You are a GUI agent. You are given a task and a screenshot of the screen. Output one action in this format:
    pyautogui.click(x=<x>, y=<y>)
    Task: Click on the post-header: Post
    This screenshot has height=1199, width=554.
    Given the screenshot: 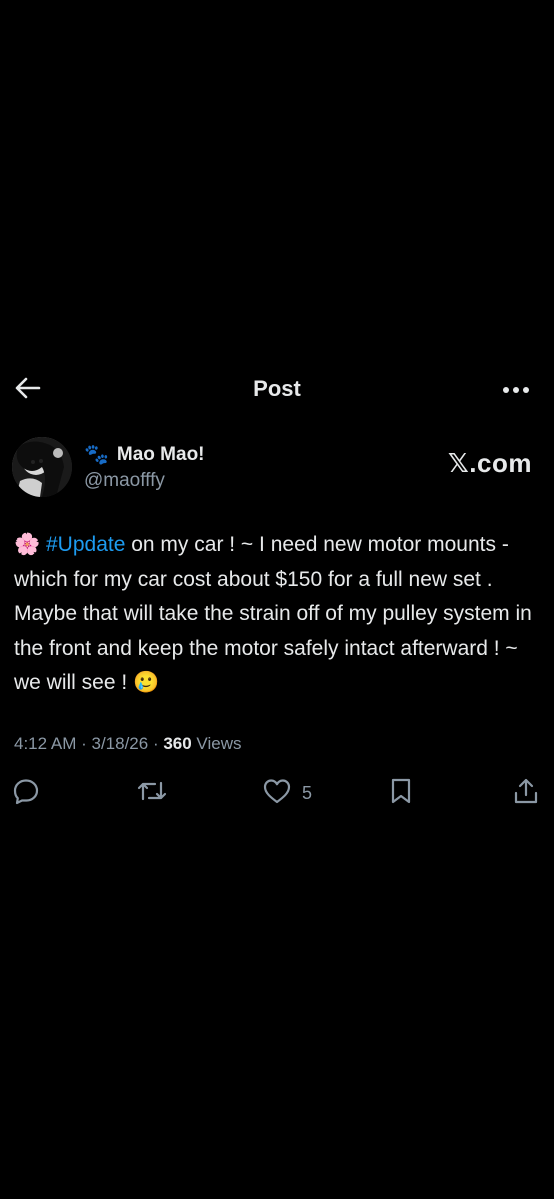 What is the action you would take?
    pyautogui.click(x=277, y=390)
    